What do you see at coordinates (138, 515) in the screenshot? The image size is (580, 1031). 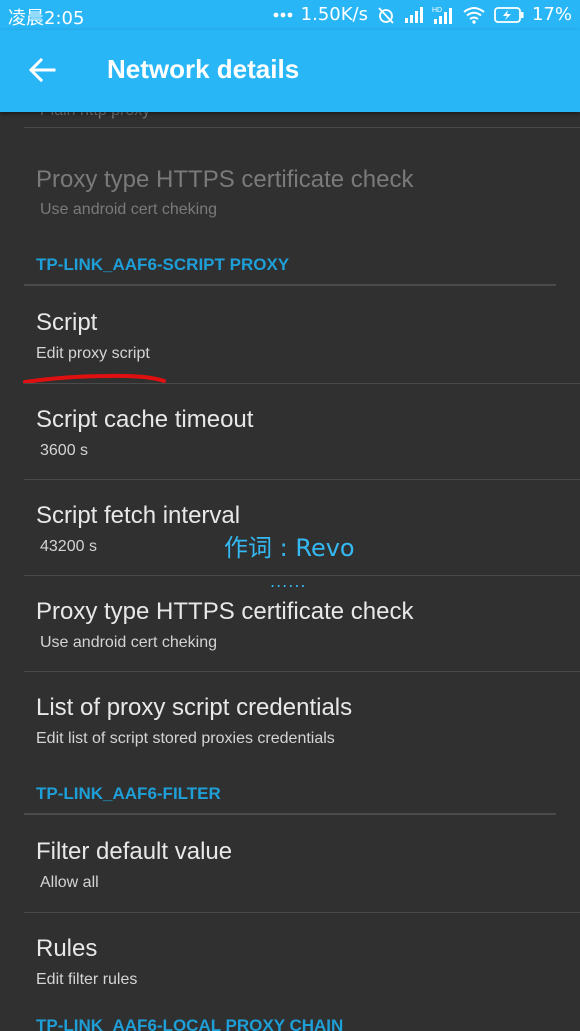 I see `script-fetch-interval-title: Script fetch interval` at bounding box center [138, 515].